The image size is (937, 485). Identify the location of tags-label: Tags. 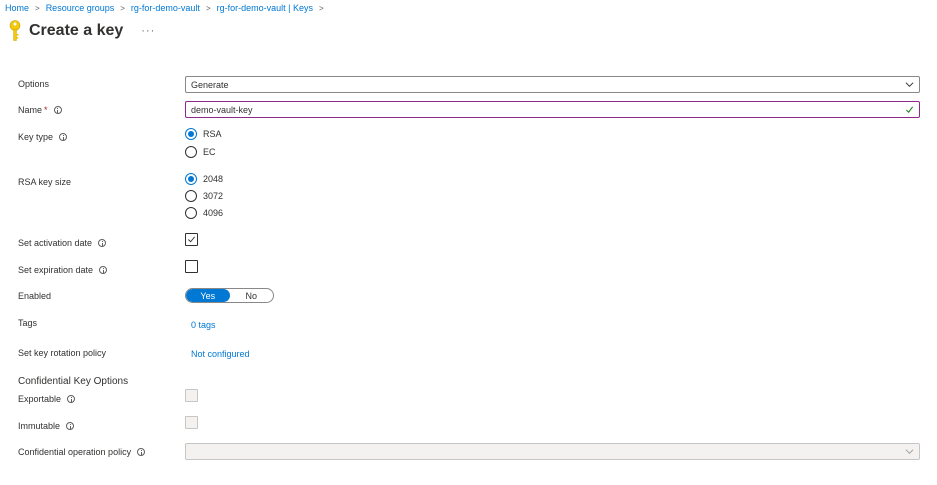
(27, 323).